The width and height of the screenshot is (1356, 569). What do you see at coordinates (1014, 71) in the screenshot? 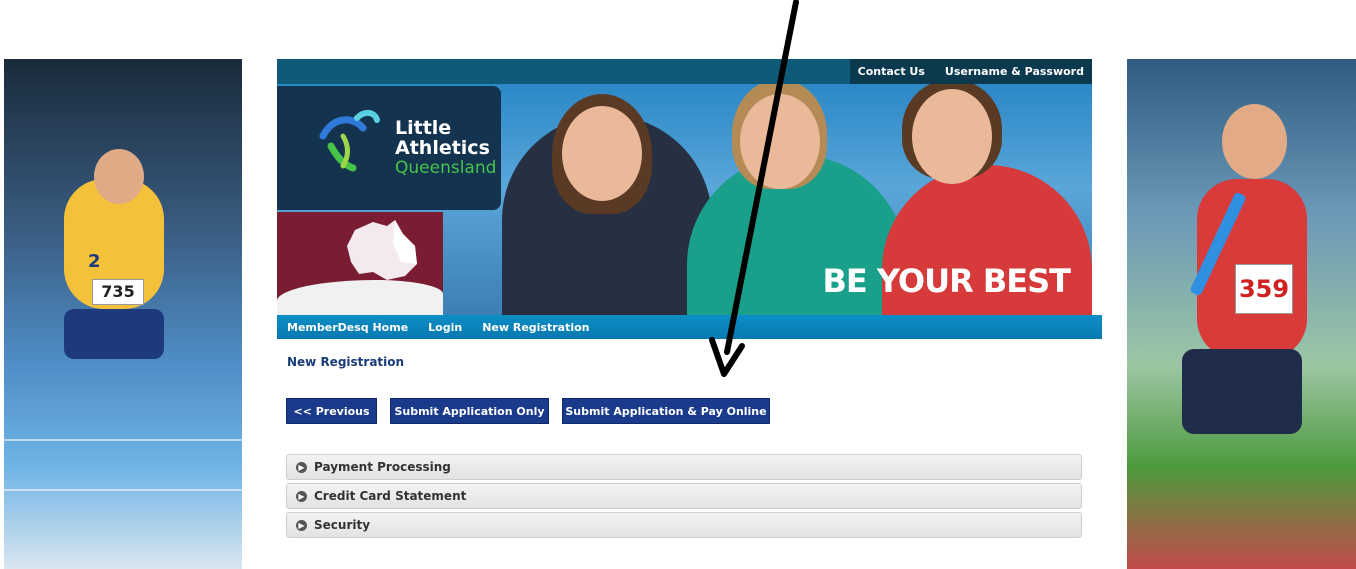
I see `username-password-link: Username & Password` at bounding box center [1014, 71].